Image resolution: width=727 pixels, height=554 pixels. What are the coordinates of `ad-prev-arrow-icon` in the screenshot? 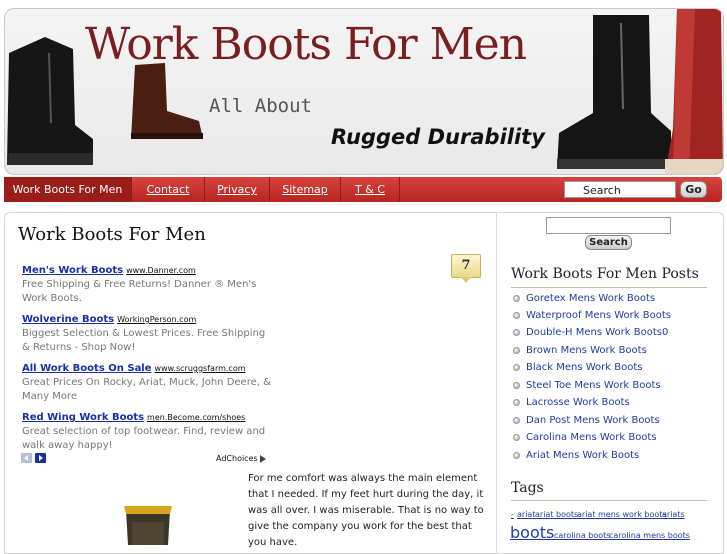 It's located at (26, 458).